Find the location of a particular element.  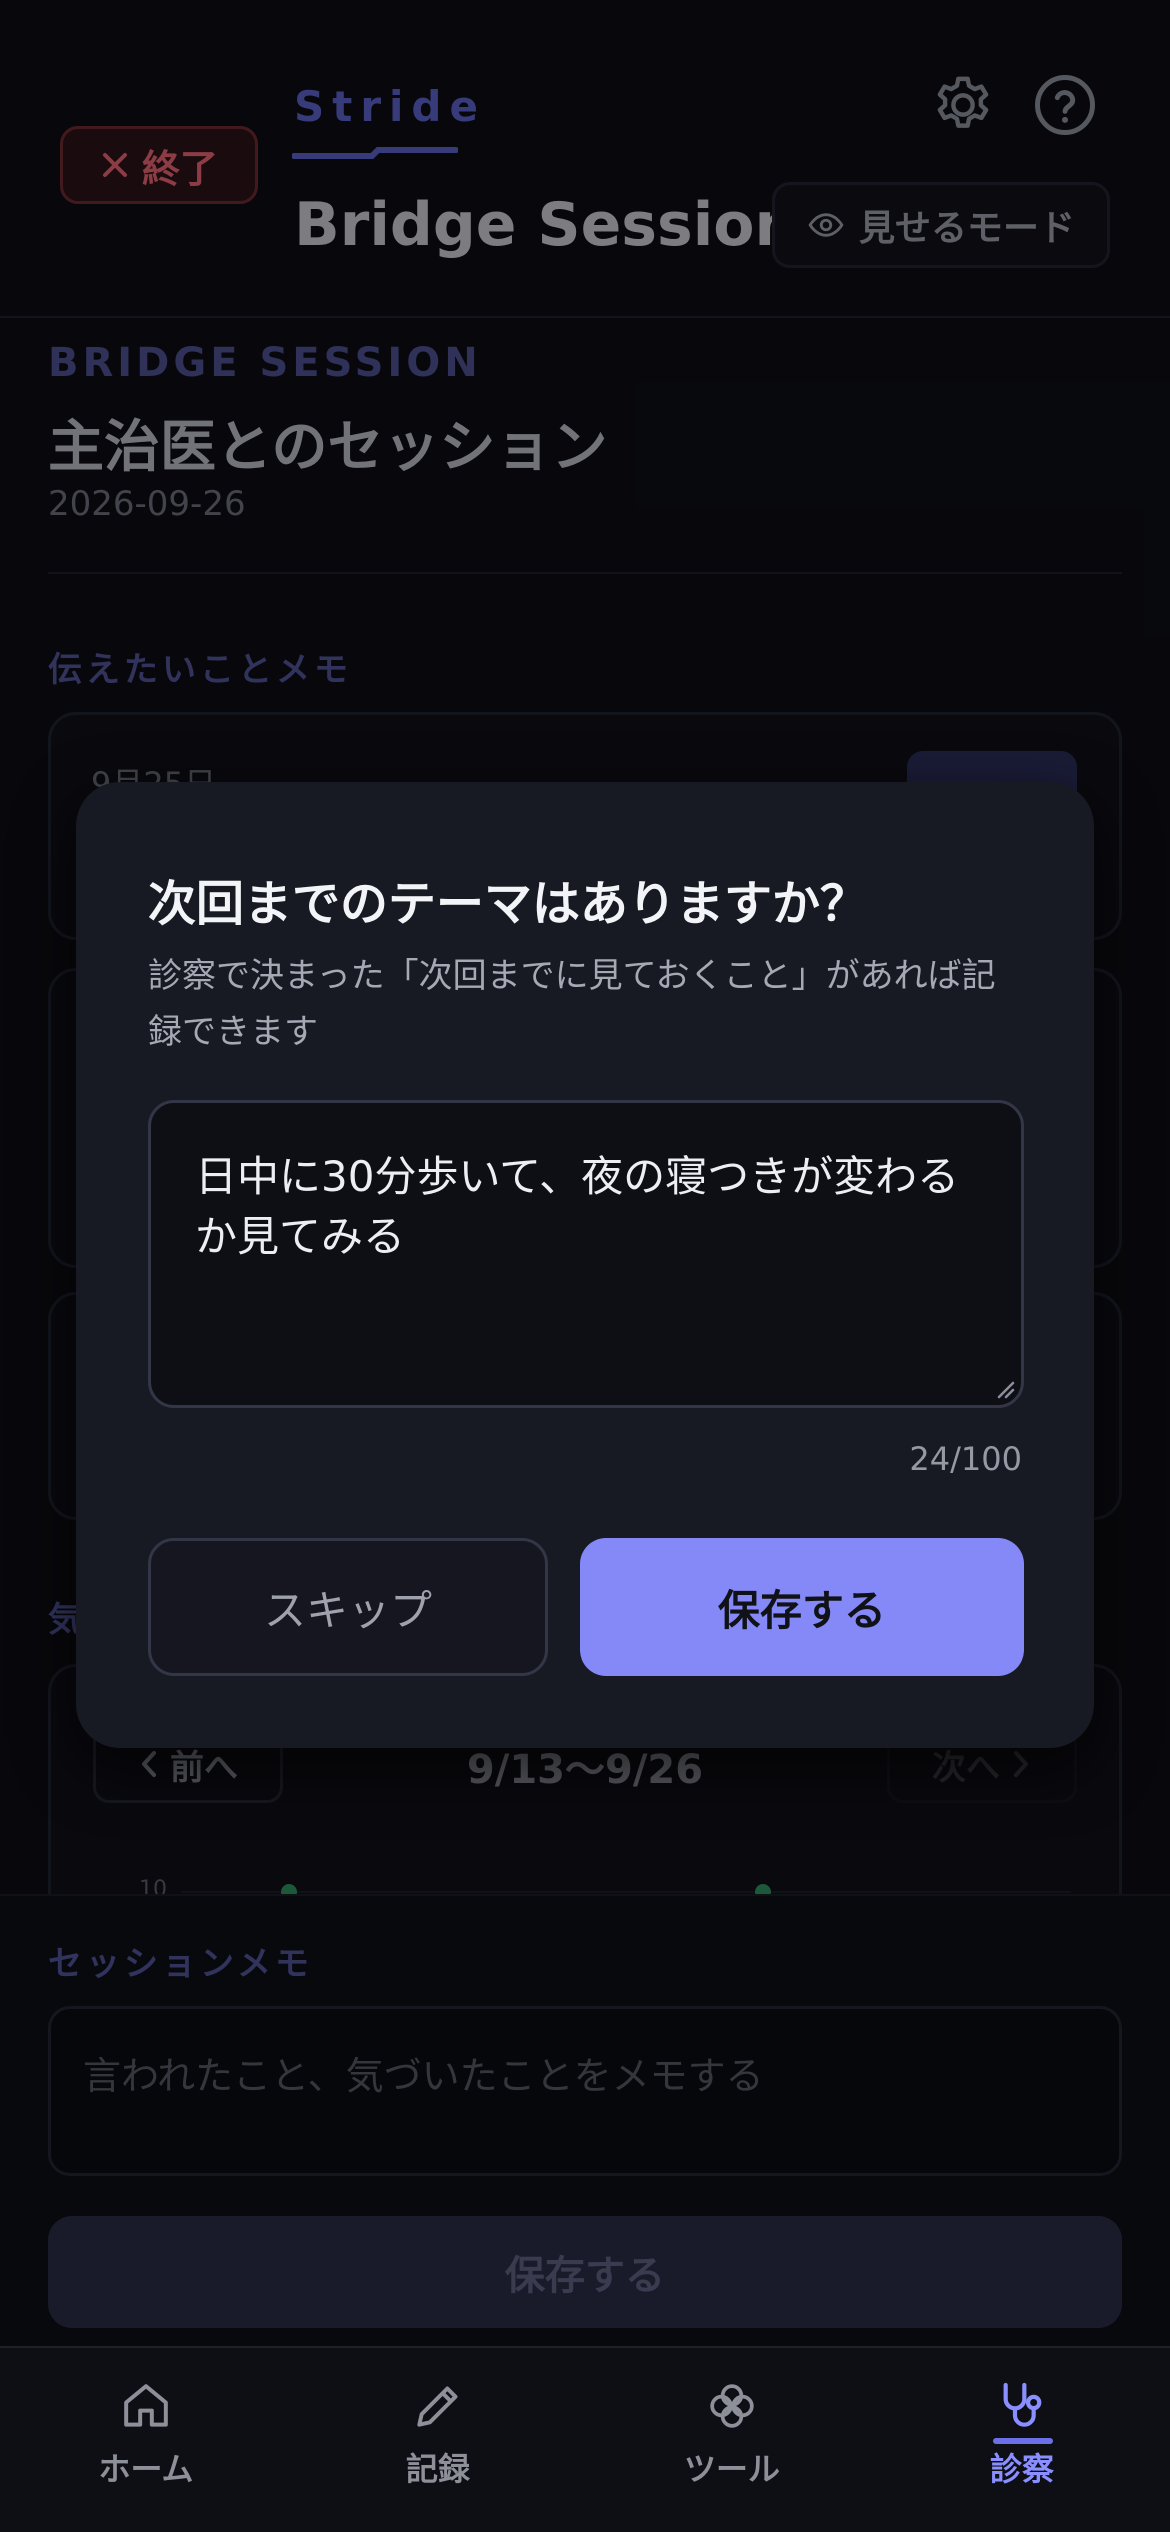

dialog-description: 診察で決まった「次回までに見ておくこと」があれば記録できます is located at coordinates (572, 1004).